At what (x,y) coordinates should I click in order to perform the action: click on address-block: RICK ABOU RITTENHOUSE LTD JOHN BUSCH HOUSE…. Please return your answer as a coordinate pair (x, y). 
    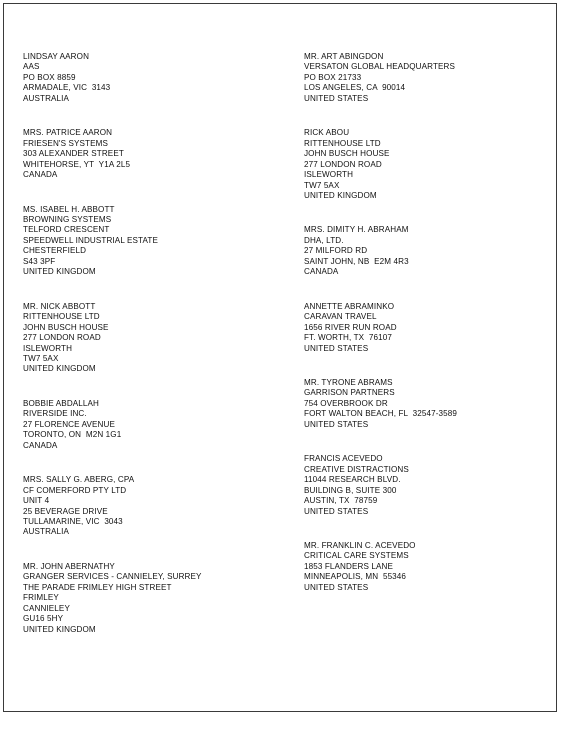
    Looking at the image, I should click on (429, 164).